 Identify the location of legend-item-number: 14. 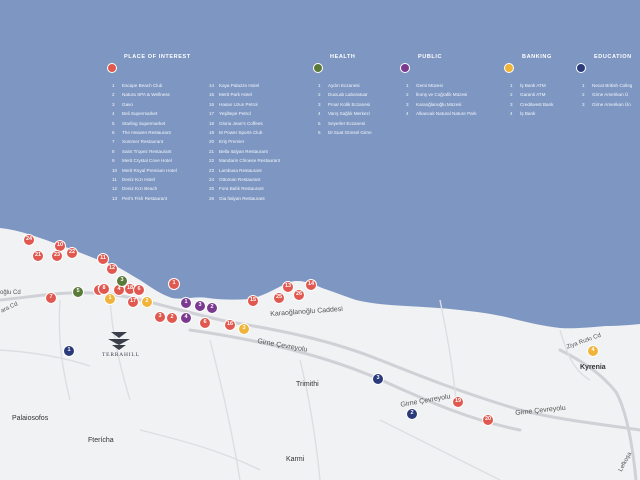
(212, 85).